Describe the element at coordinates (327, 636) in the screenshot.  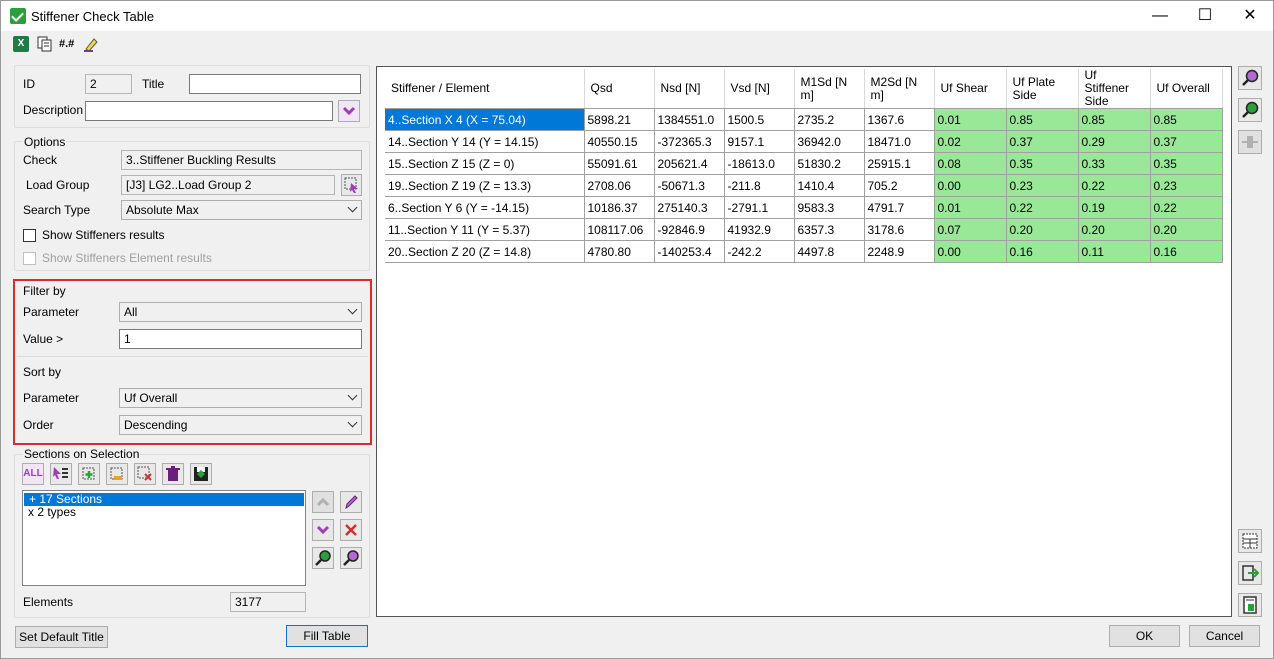
I see `fill-table-button: Fill Table` at that location.